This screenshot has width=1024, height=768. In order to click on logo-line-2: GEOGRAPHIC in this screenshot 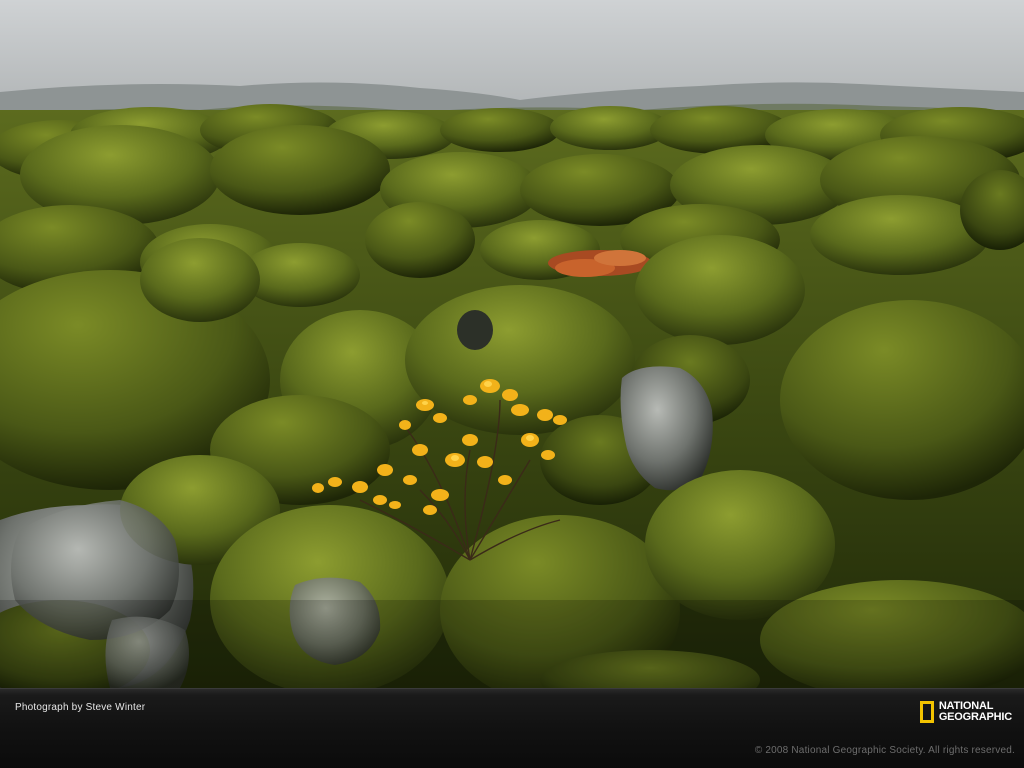, I will do `click(975, 717)`.